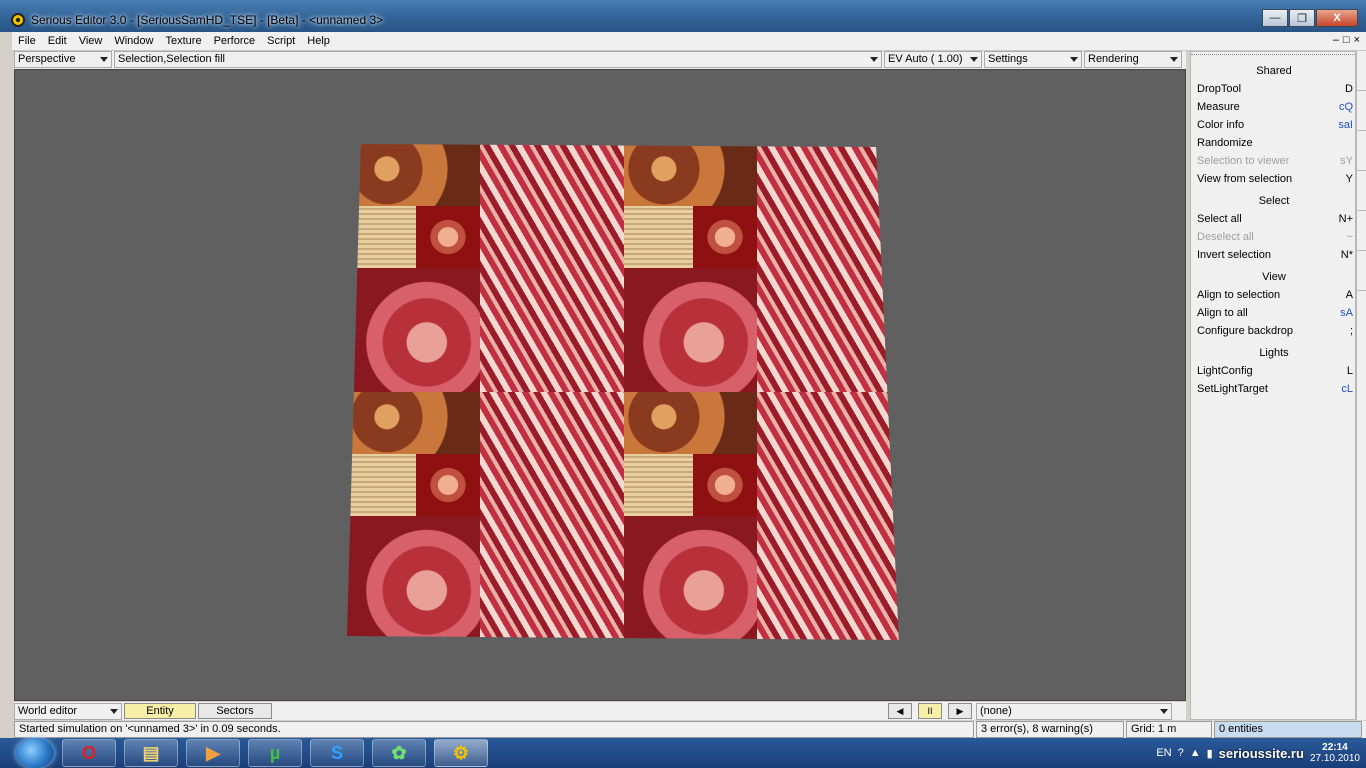 The height and width of the screenshot is (768, 1366). What do you see at coordinates (1345, 125) in the screenshot?
I see `tool-shortcut: saI` at bounding box center [1345, 125].